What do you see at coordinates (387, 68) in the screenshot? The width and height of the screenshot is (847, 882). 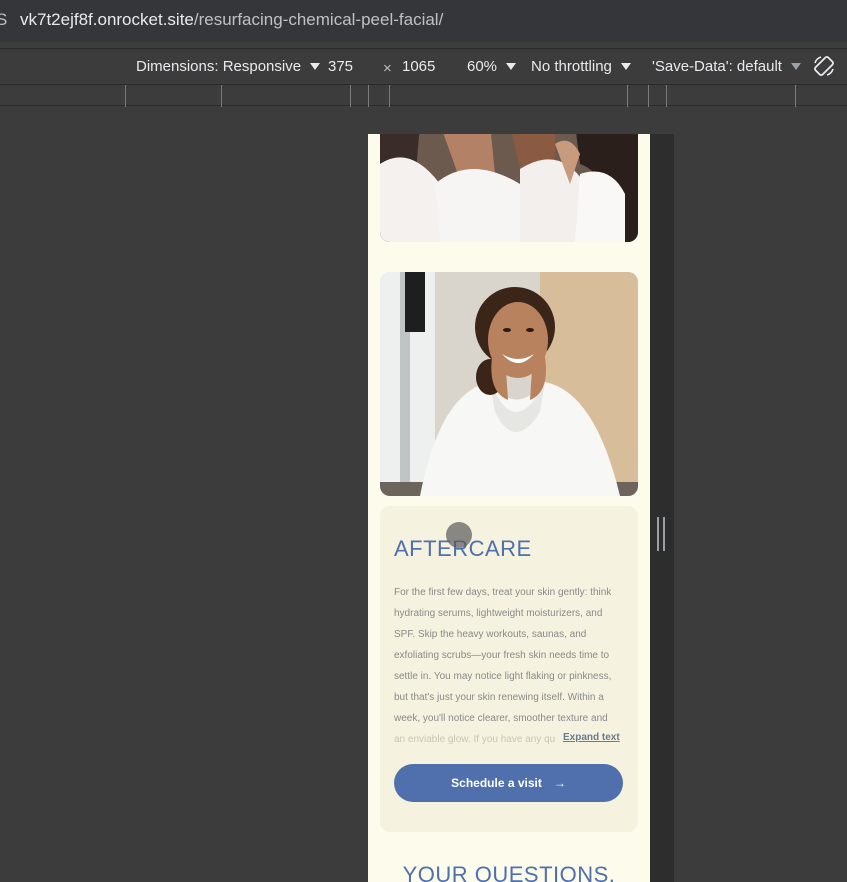 I see `times-icon: ×` at bounding box center [387, 68].